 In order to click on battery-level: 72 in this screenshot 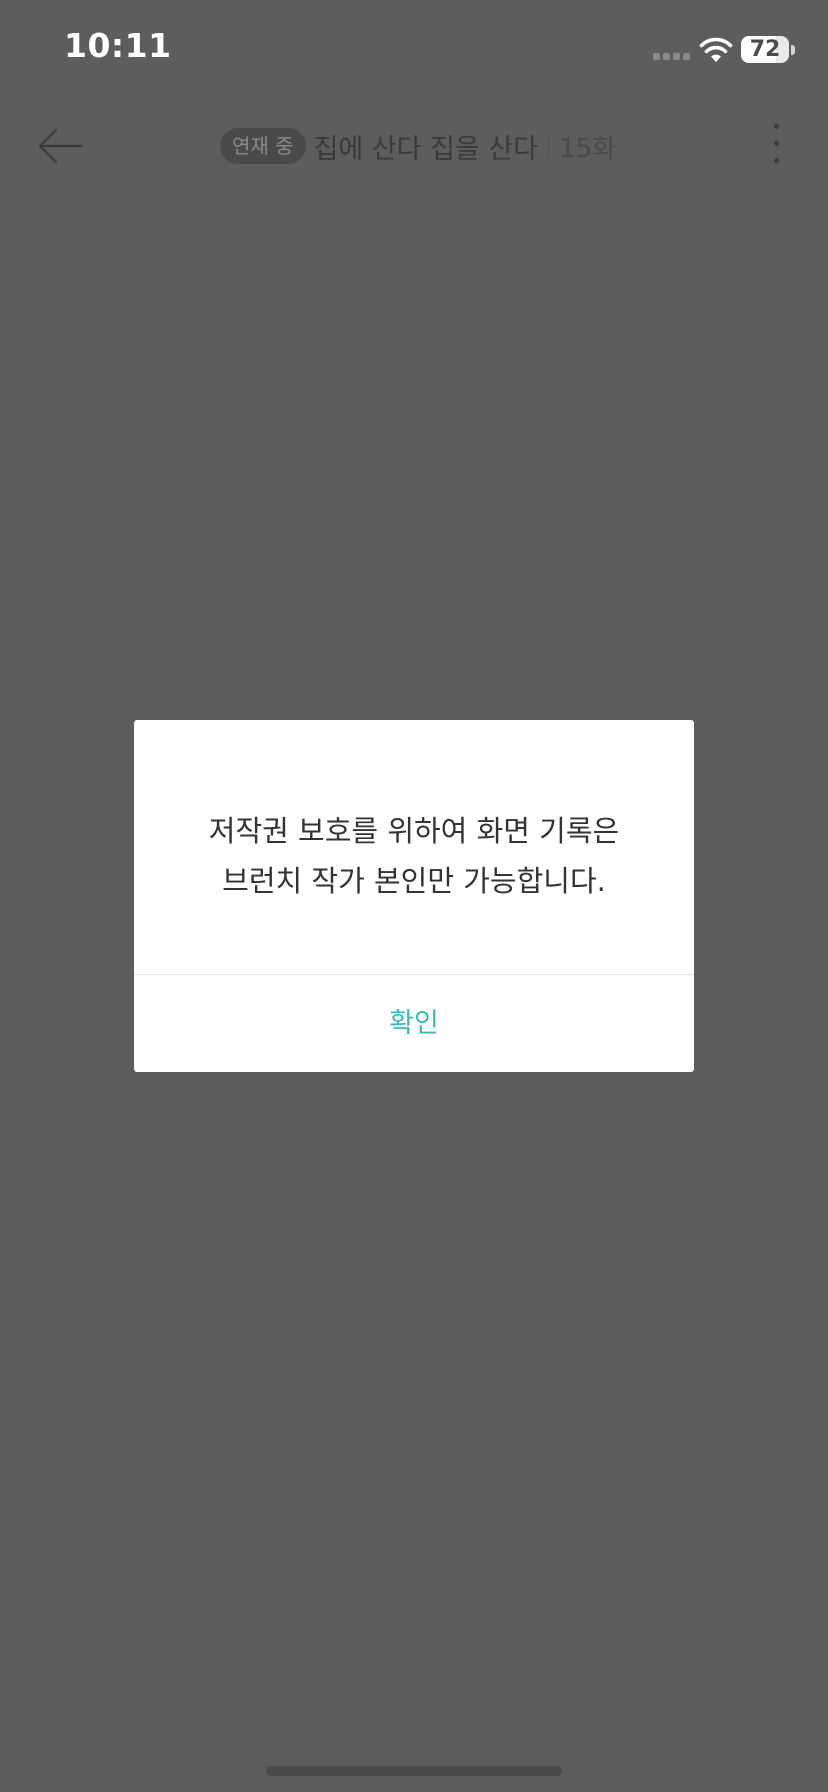, I will do `click(765, 49)`.